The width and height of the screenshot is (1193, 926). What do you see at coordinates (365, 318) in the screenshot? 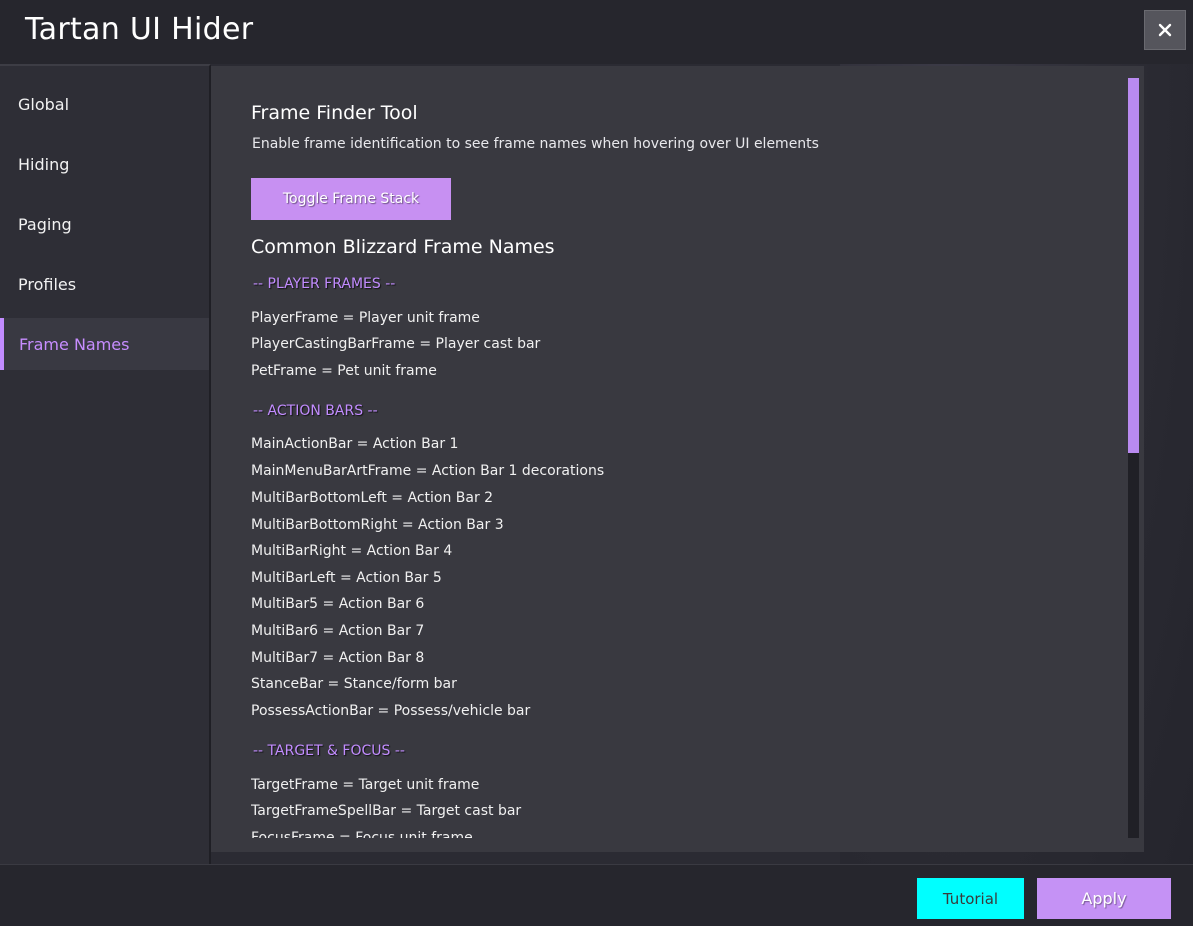
I see `list-item: PlayerFrame = Player unit frame` at bounding box center [365, 318].